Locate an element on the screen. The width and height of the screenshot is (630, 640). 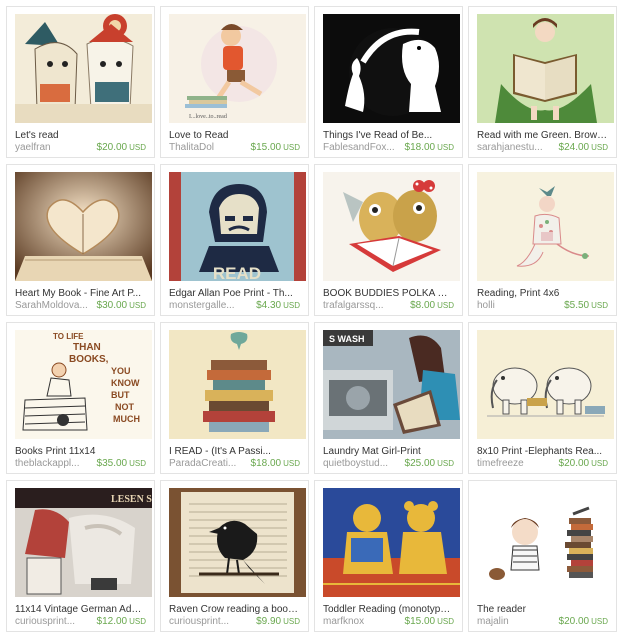
listing-title: Reading, Print 4x6 is located at coordinates (542, 294).